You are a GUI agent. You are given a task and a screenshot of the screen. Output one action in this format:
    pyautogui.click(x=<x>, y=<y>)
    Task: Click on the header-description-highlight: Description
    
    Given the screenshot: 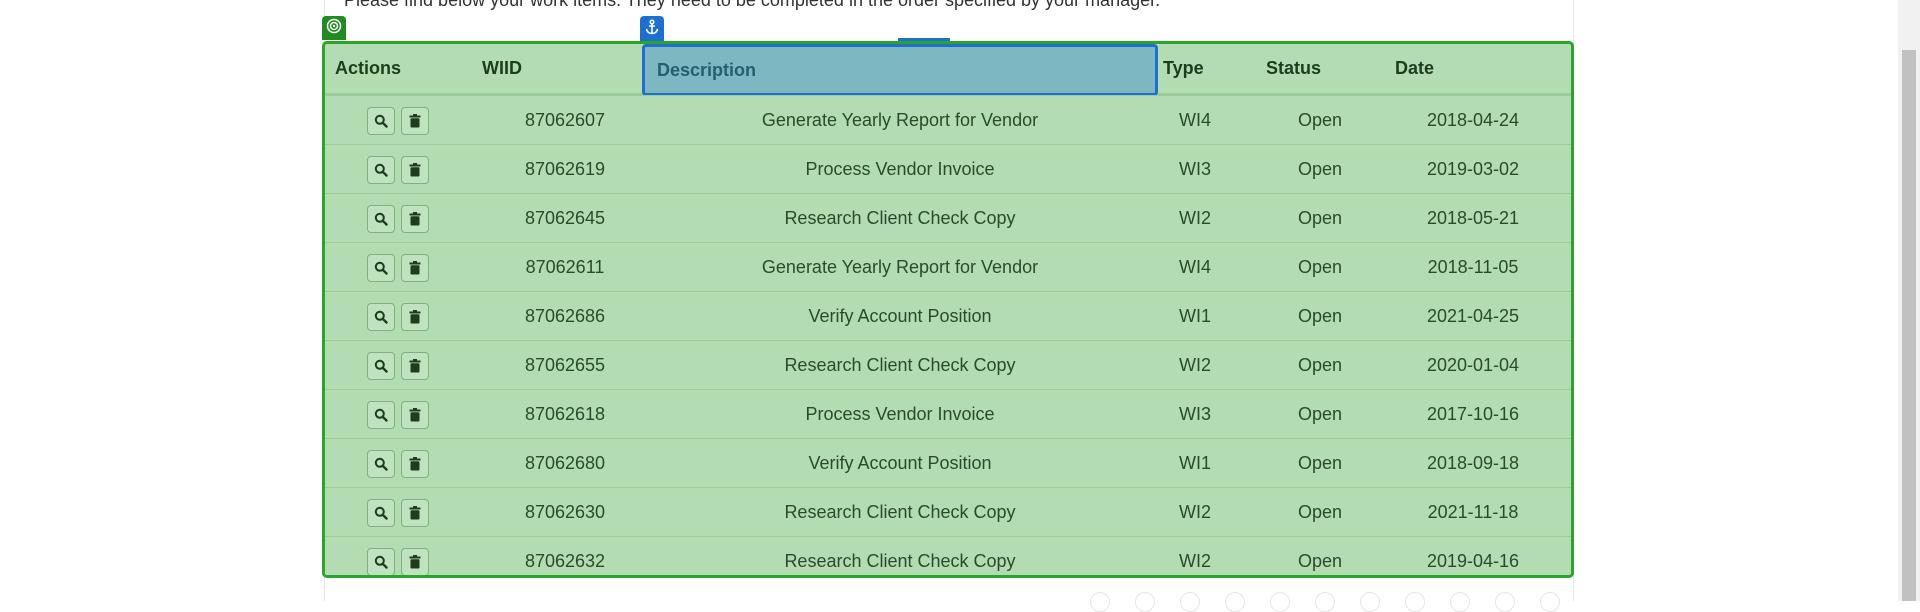 What is the action you would take?
    pyautogui.click(x=900, y=70)
    